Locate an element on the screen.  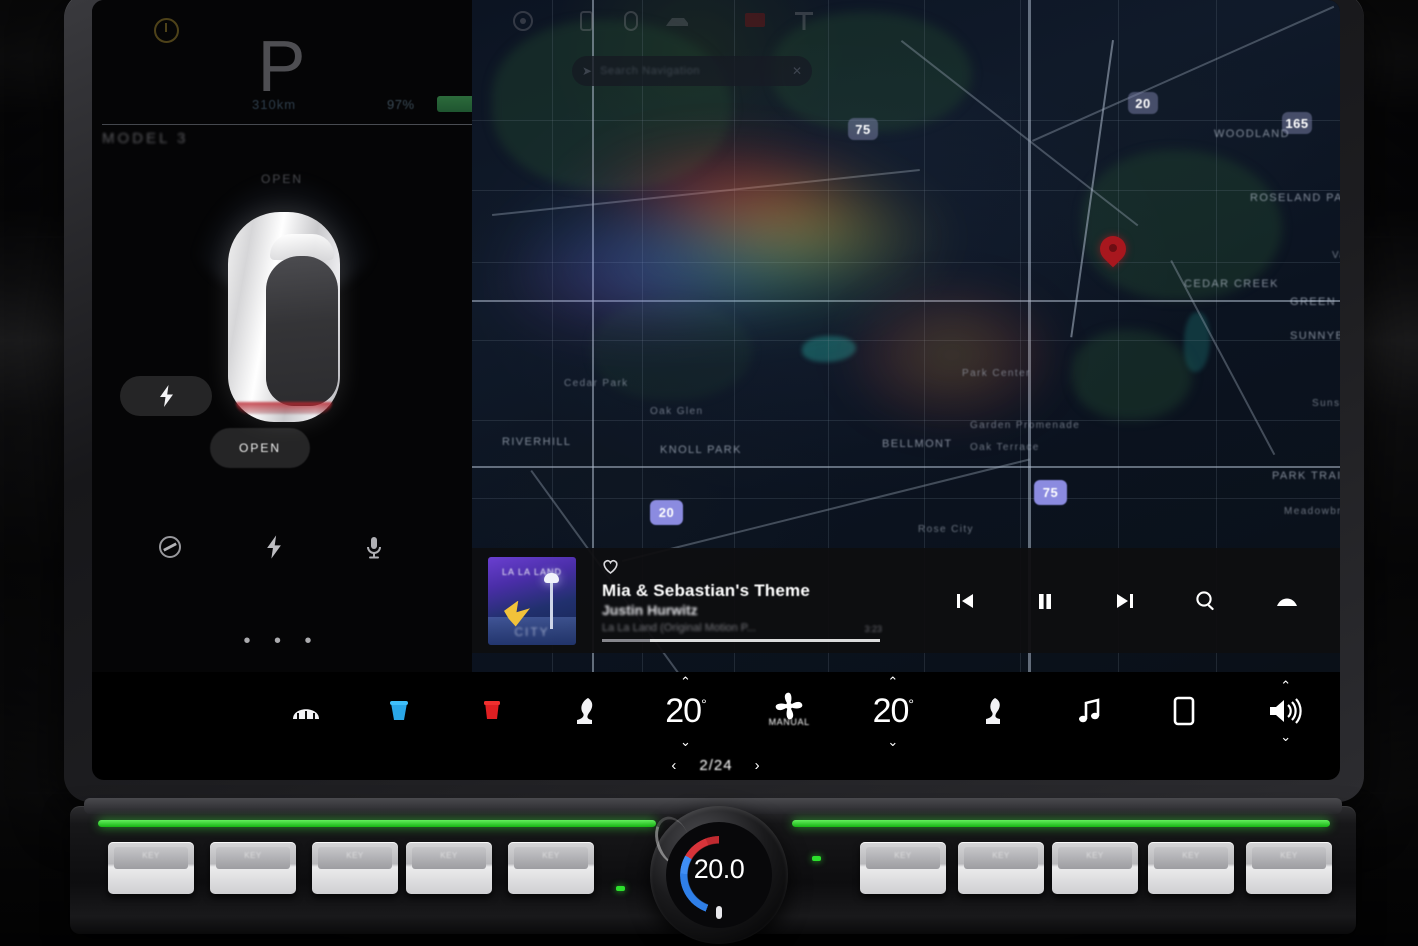
album-art: LA LA LAND CITY is located at coordinates (532, 600).